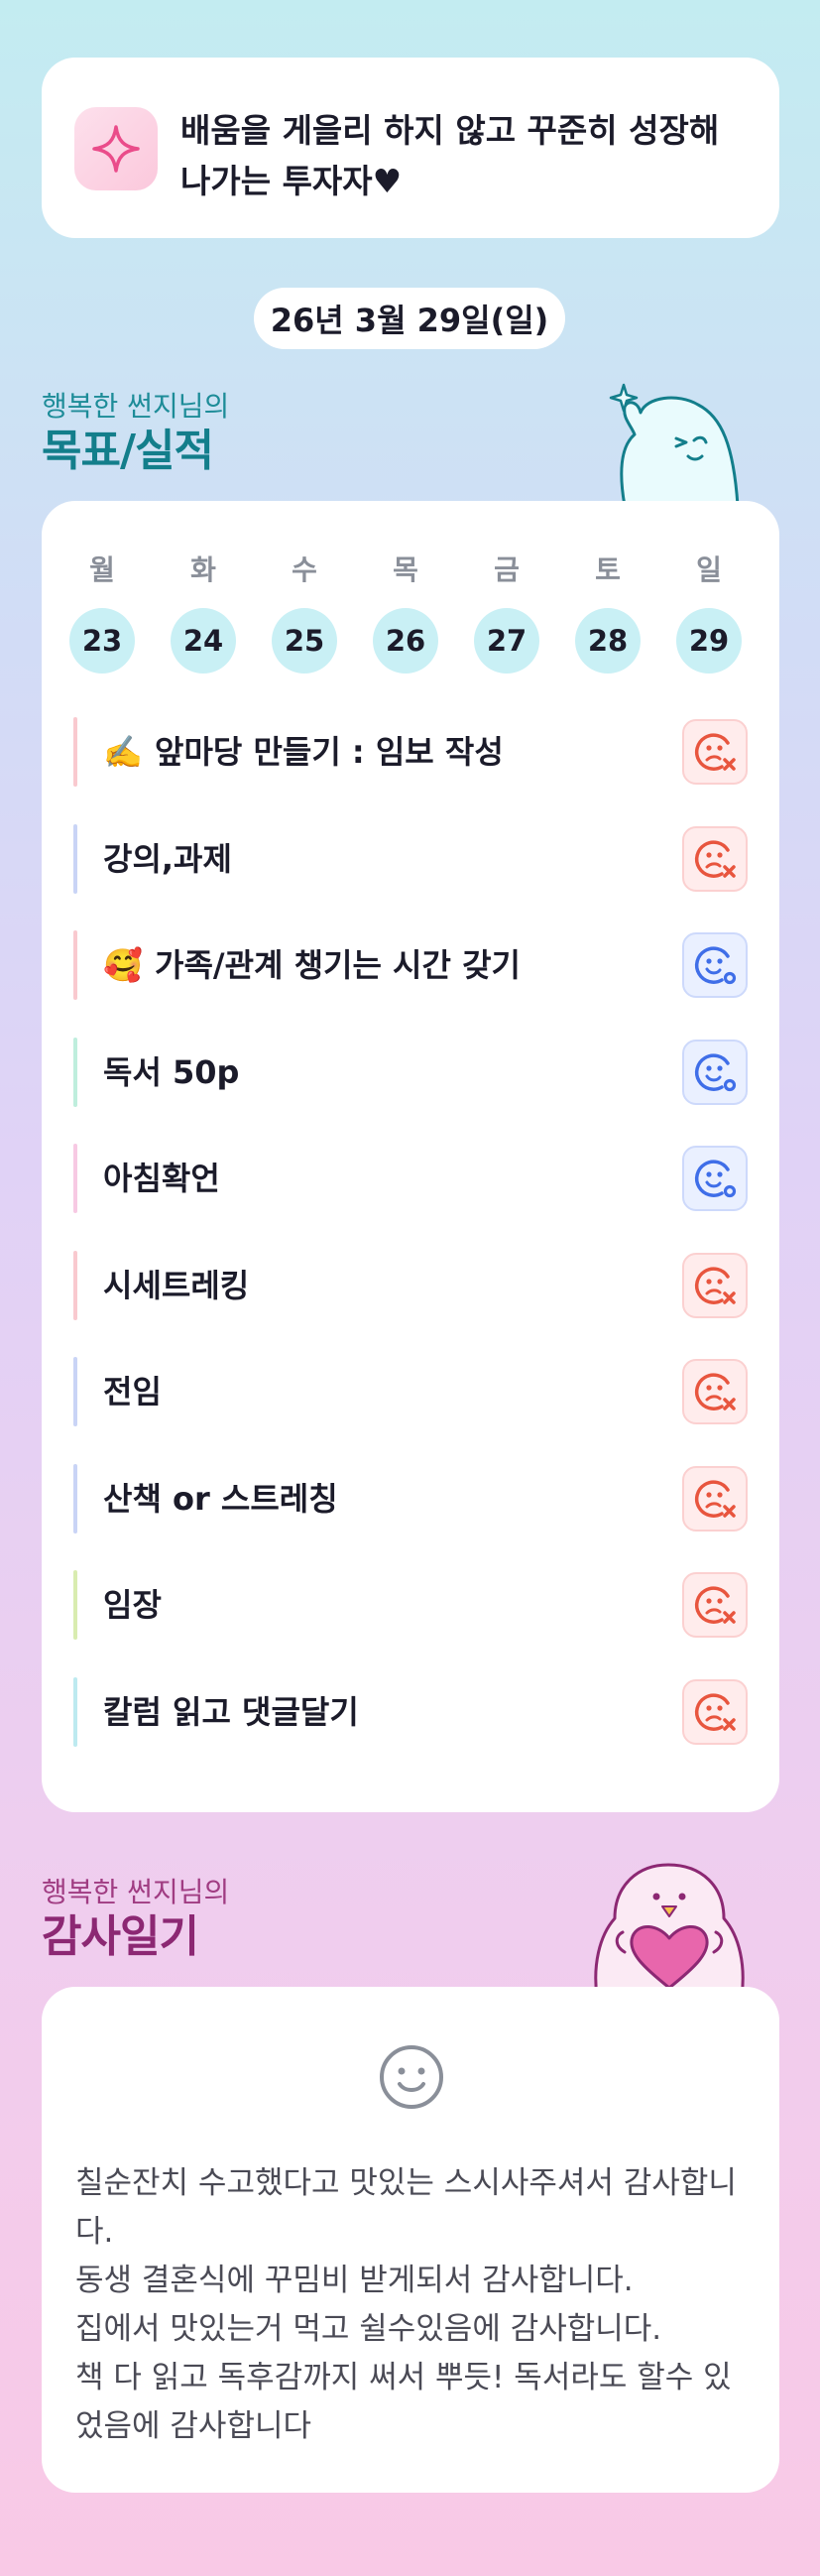  I want to click on goal-label: 산책 or 스트레칭, so click(220, 1498).